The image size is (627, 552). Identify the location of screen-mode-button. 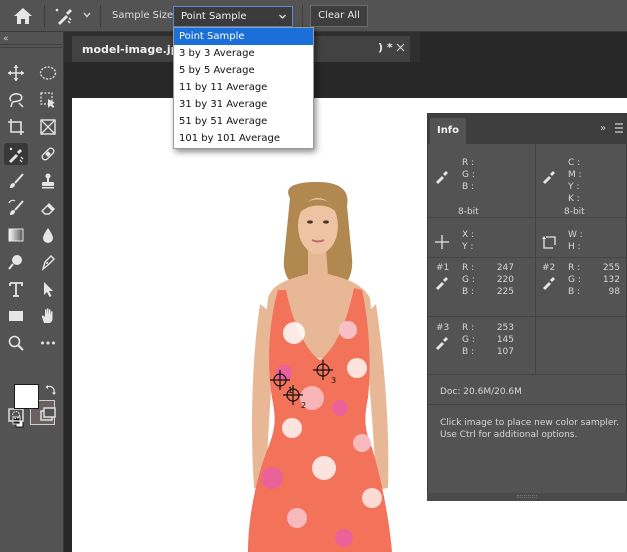
(48, 415).